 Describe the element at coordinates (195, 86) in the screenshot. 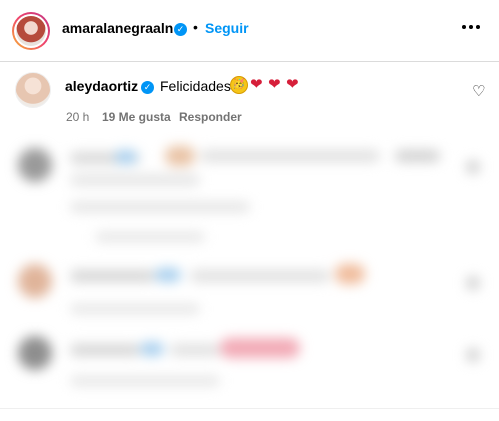

I see `comment-text: Felicidades` at that location.